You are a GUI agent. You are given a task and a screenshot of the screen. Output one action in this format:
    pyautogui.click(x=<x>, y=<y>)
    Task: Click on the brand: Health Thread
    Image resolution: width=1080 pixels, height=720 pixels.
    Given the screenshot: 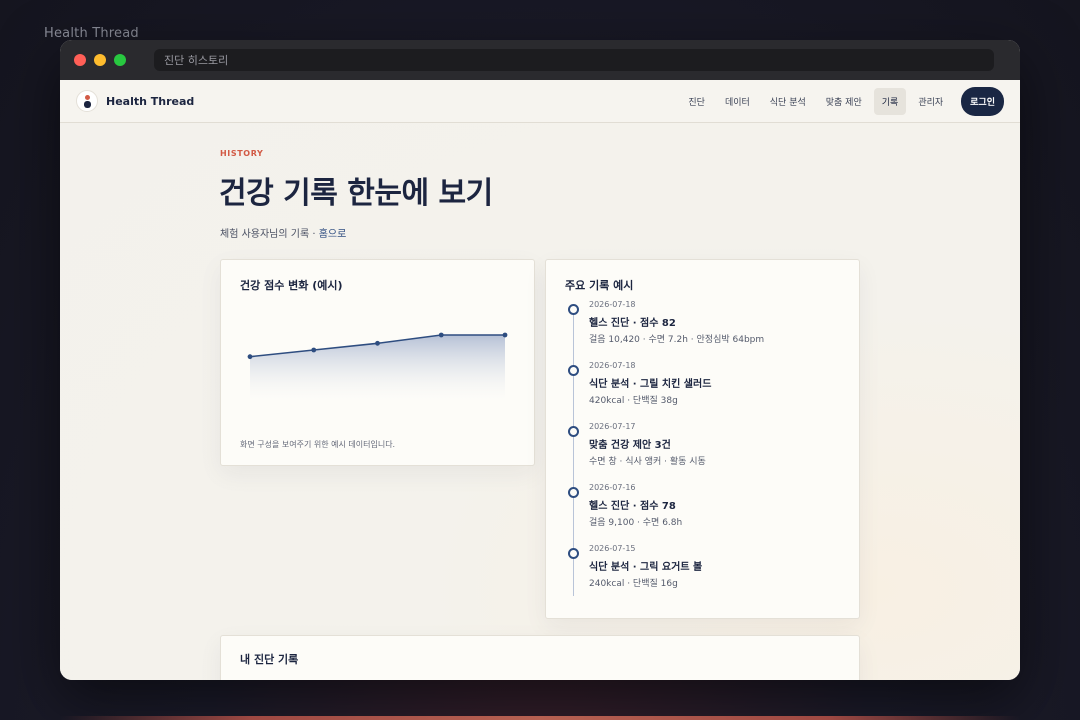 What is the action you would take?
    pyautogui.click(x=135, y=101)
    